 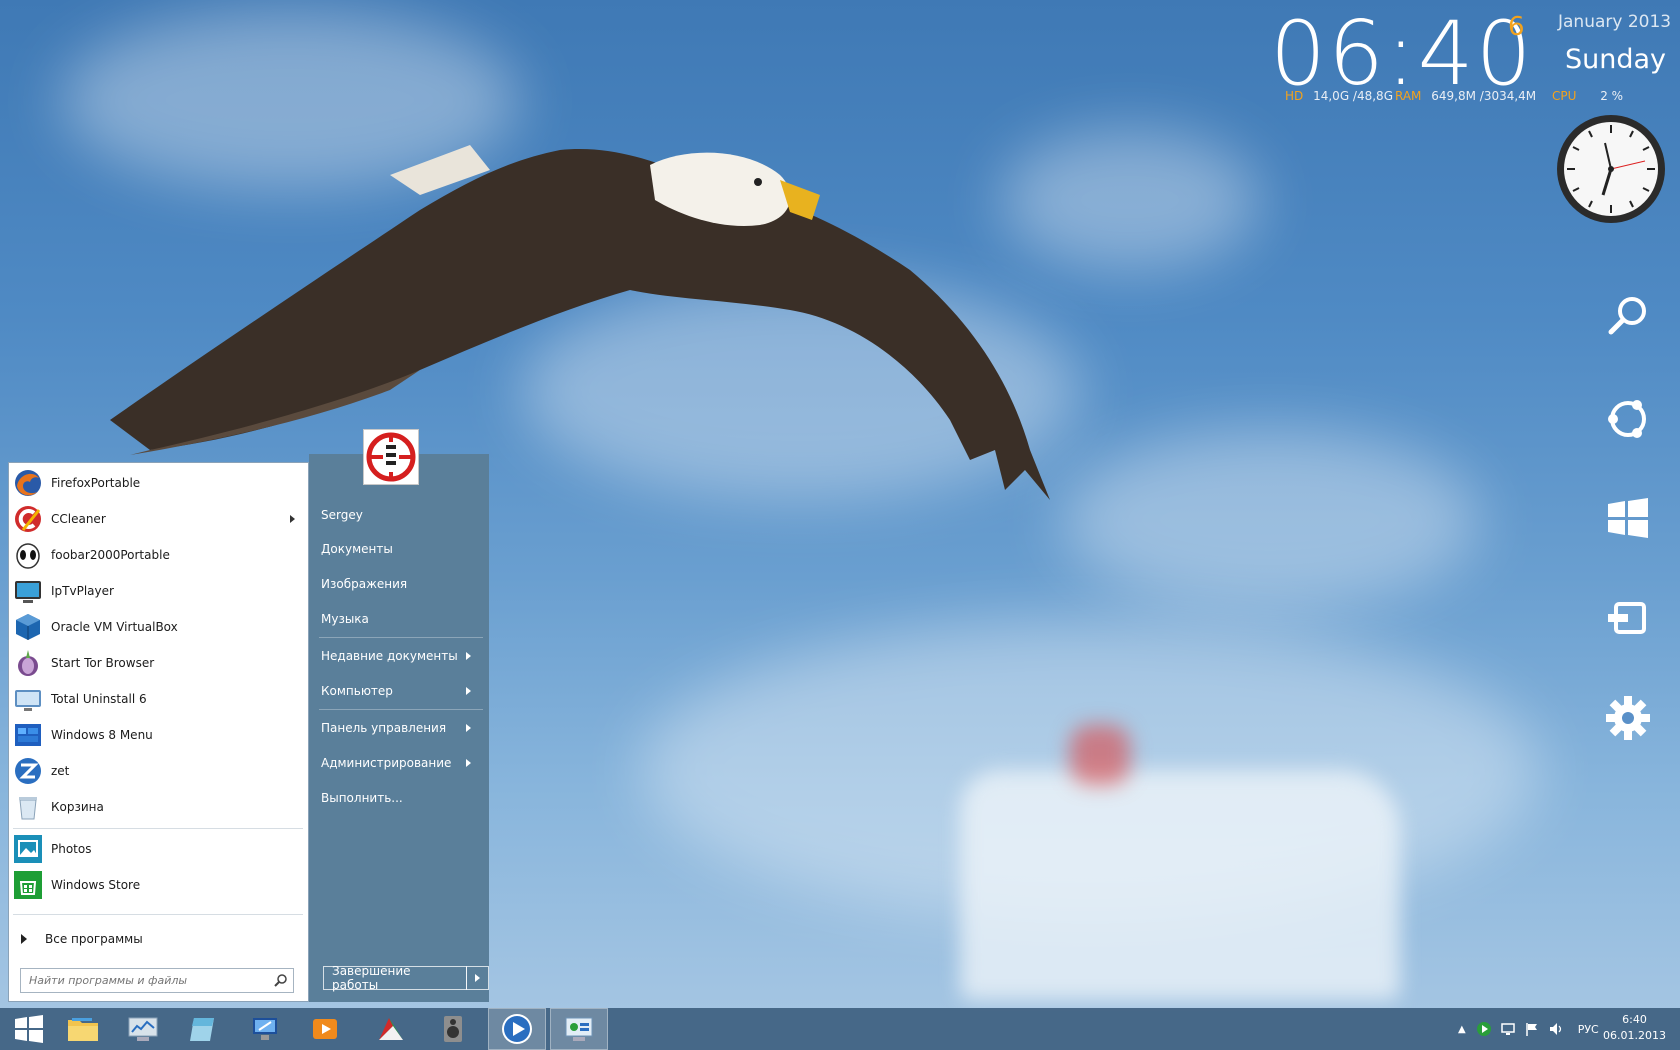 What do you see at coordinates (1100, 755) in the screenshot?
I see `blurred-ship-funnel` at bounding box center [1100, 755].